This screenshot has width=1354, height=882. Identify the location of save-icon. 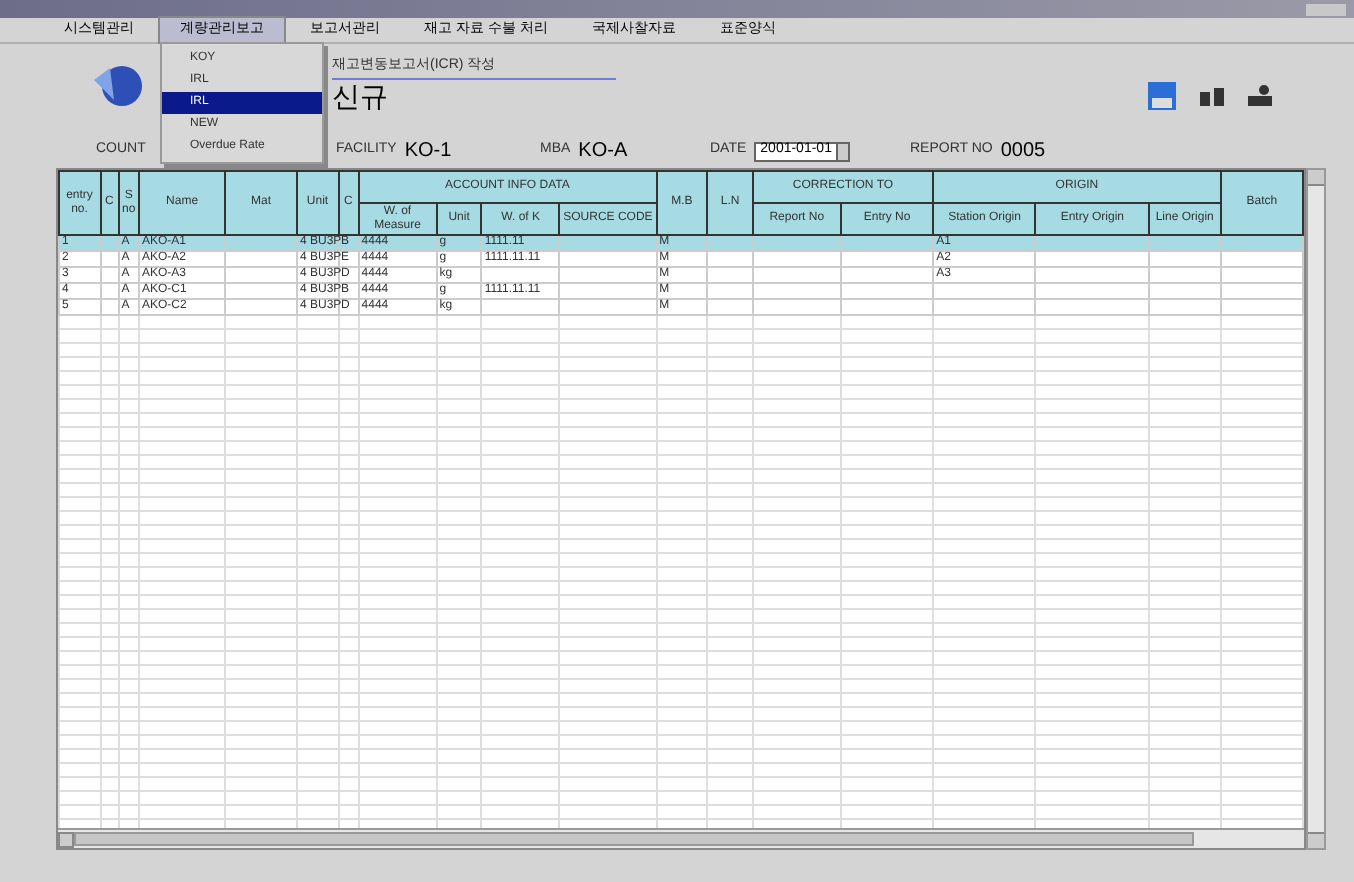
(1162, 96).